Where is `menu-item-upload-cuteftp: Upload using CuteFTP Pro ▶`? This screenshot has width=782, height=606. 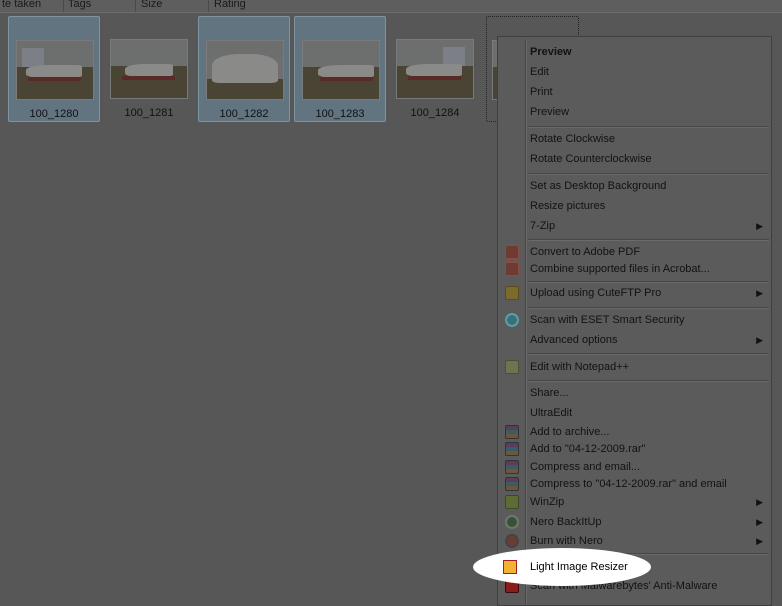 menu-item-upload-cuteftp: Upload using CuteFTP Pro ▶ is located at coordinates (634, 293).